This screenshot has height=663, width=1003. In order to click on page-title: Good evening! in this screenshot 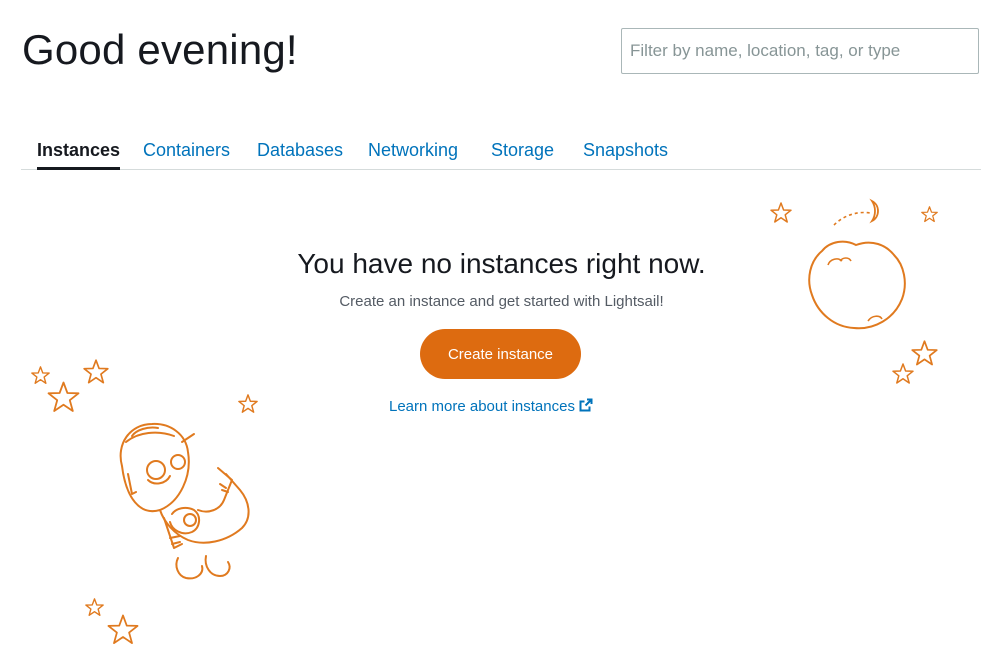, I will do `click(160, 49)`.